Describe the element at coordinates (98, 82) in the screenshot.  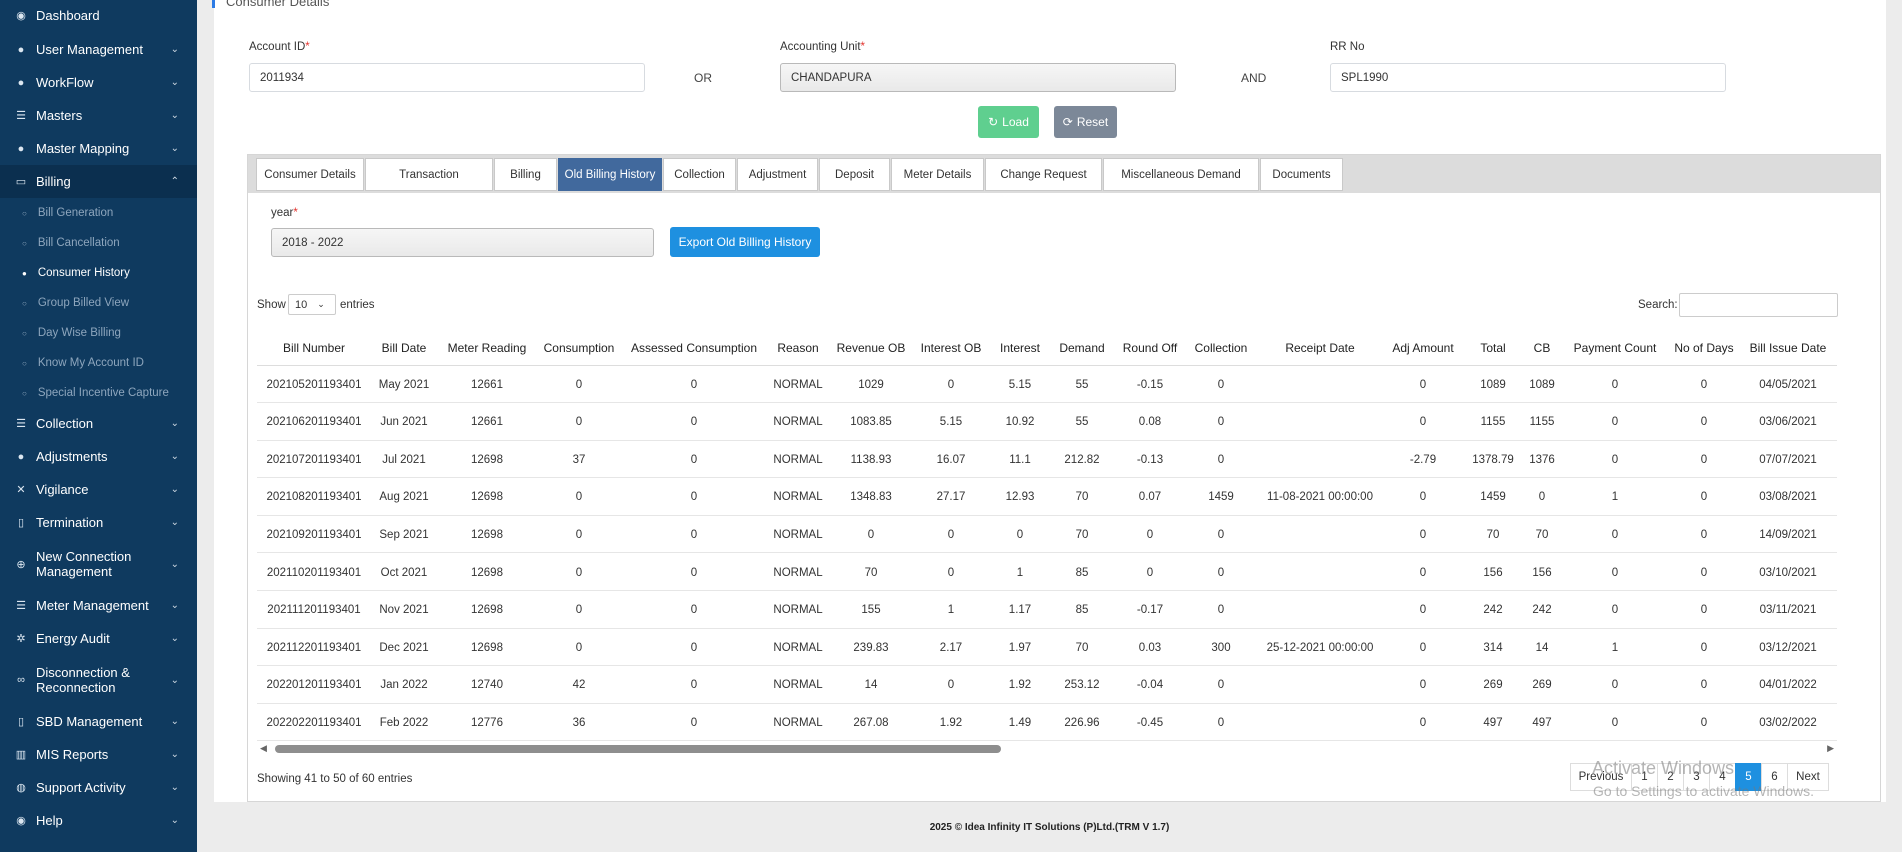
I see `sidebar-item-workflow: ● WorkFlow ⌄` at that location.